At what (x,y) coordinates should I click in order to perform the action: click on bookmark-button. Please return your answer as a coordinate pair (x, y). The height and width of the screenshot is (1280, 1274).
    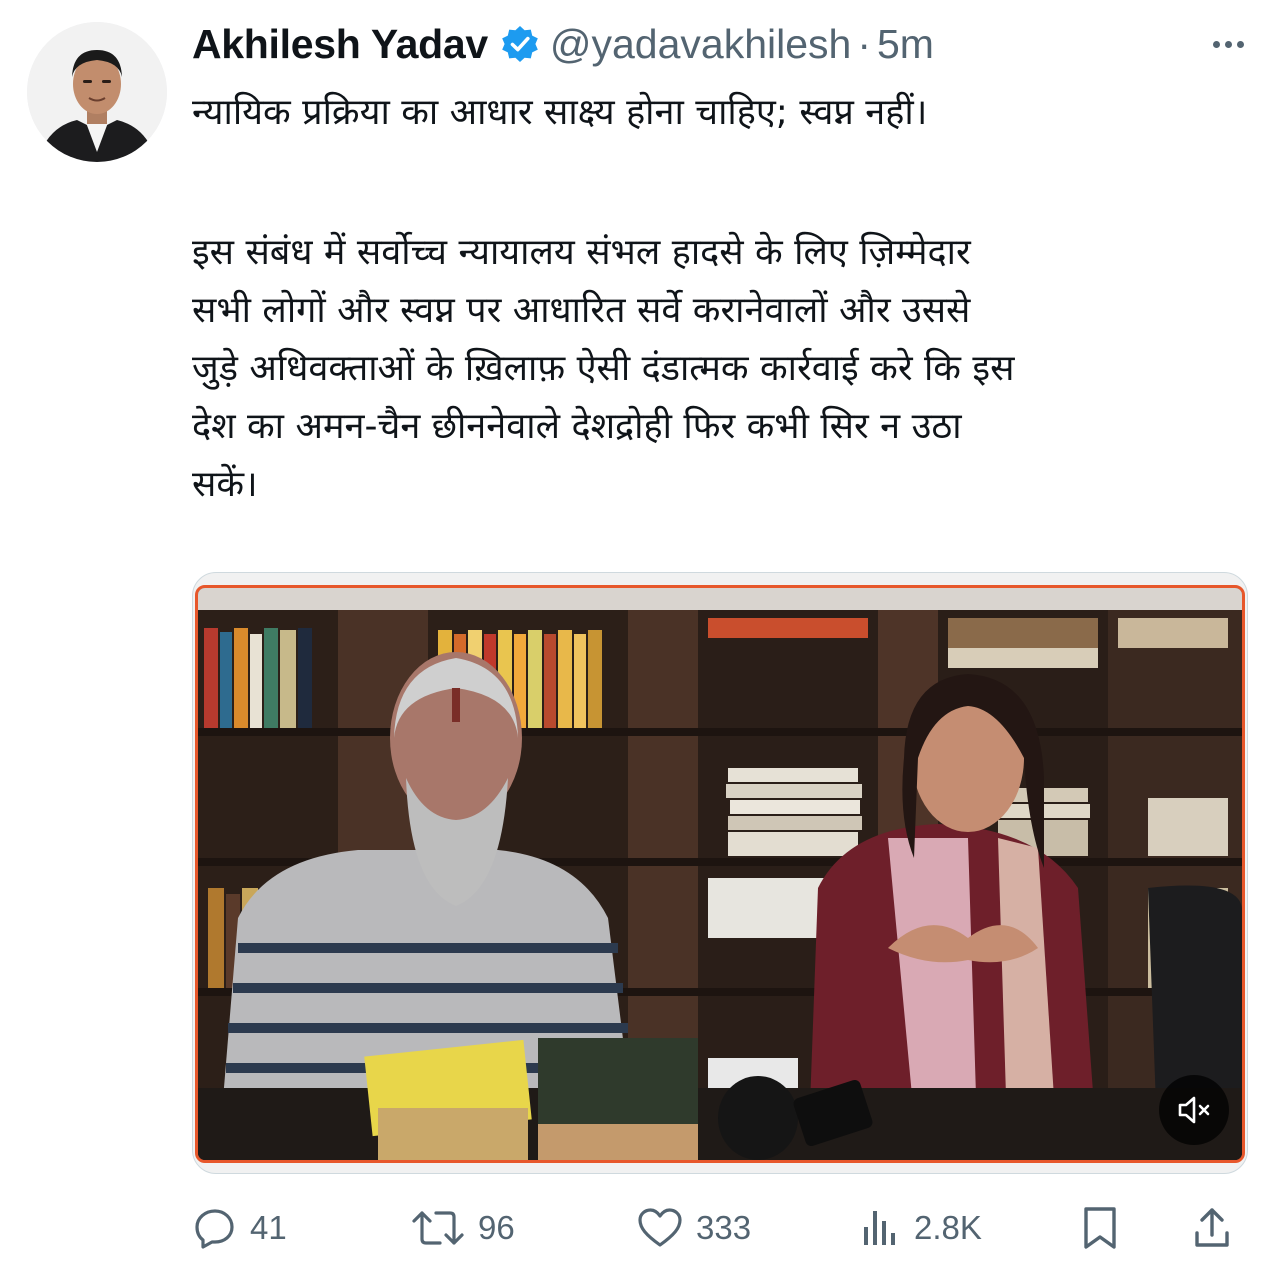
    Looking at the image, I should click on (1100, 1228).